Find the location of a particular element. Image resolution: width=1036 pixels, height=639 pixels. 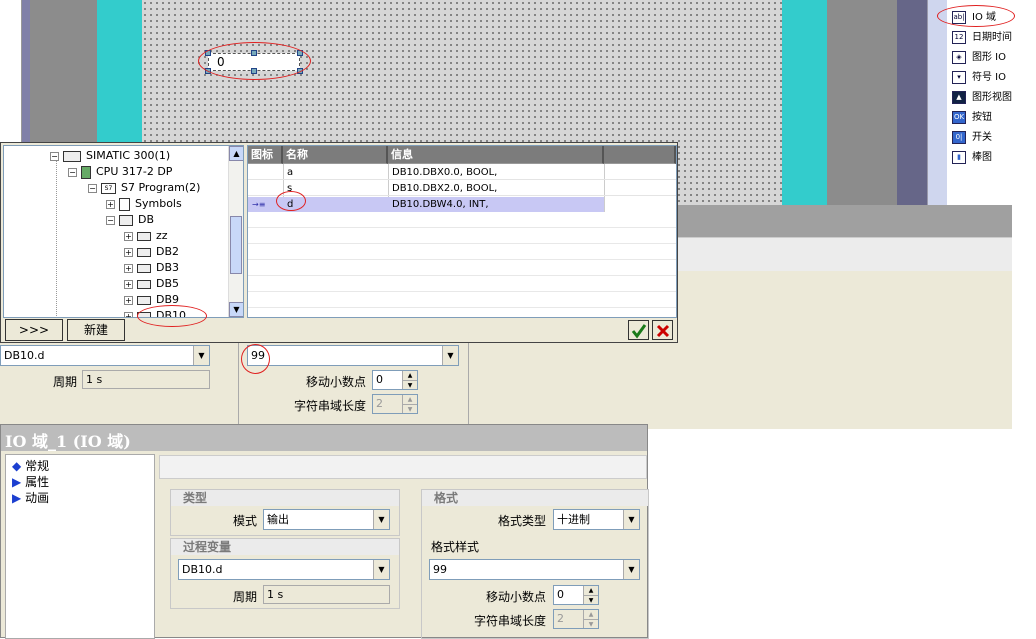

tree-node-db: − DB is located at coordinates (130, 220).